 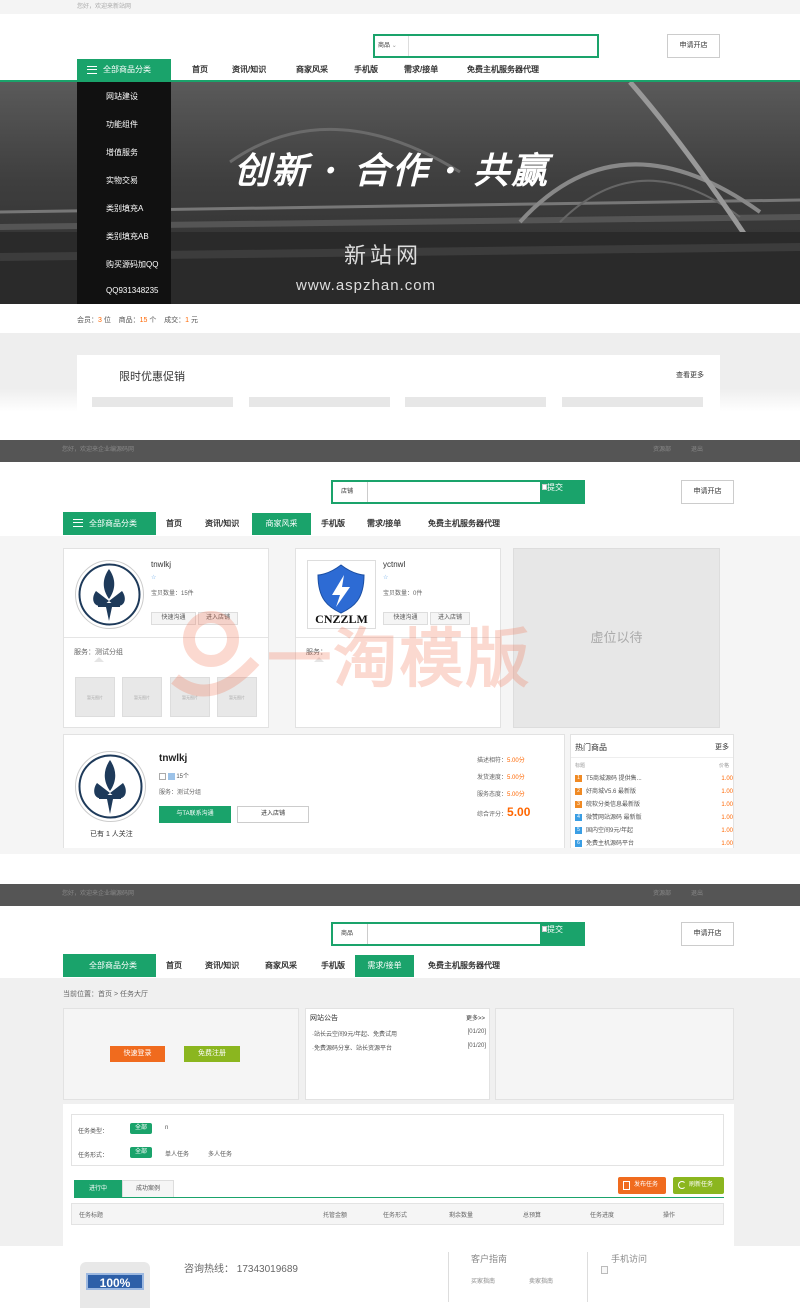 I want to click on guide-link-seller: 卖家指南, so click(x=541, y=1280).